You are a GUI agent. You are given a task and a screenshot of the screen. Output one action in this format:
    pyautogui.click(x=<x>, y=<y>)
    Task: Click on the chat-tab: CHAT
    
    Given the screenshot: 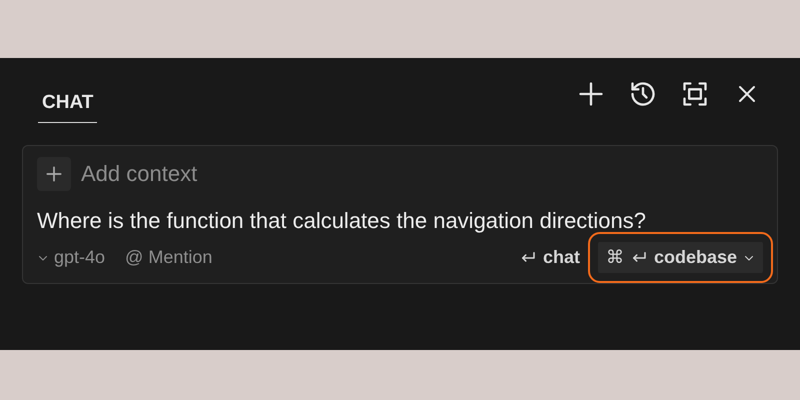 What is the action you would take?
    pyautogui.click(x=68, y=101)
    